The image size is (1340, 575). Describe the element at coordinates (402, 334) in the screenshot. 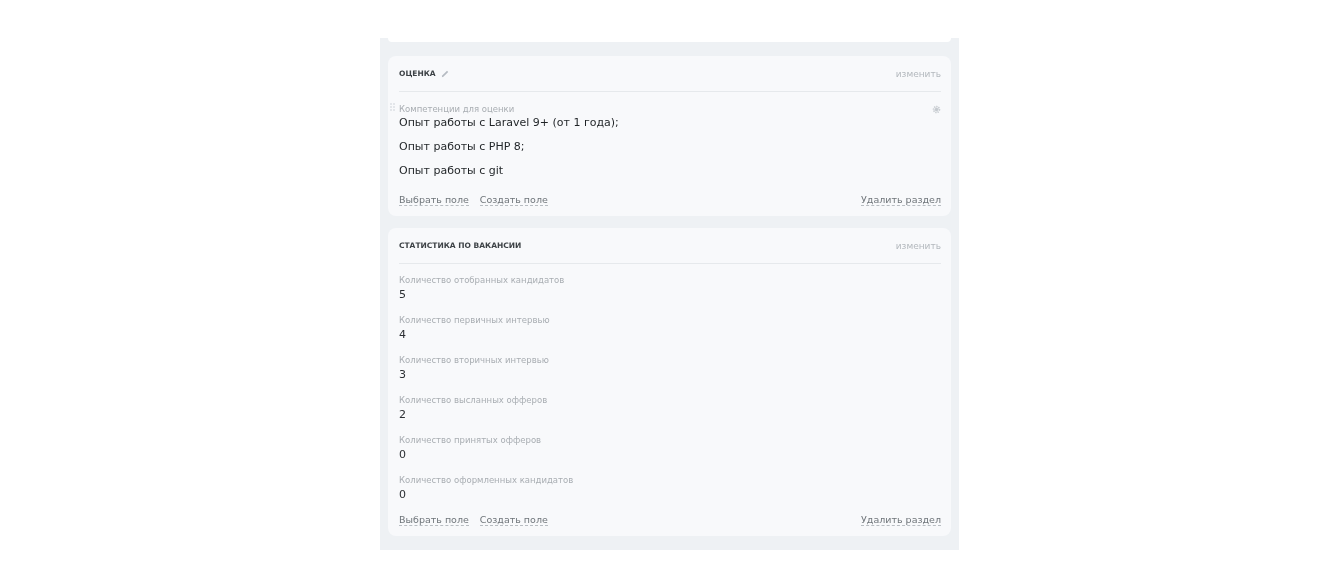

I see `field-value: 4` at that location.